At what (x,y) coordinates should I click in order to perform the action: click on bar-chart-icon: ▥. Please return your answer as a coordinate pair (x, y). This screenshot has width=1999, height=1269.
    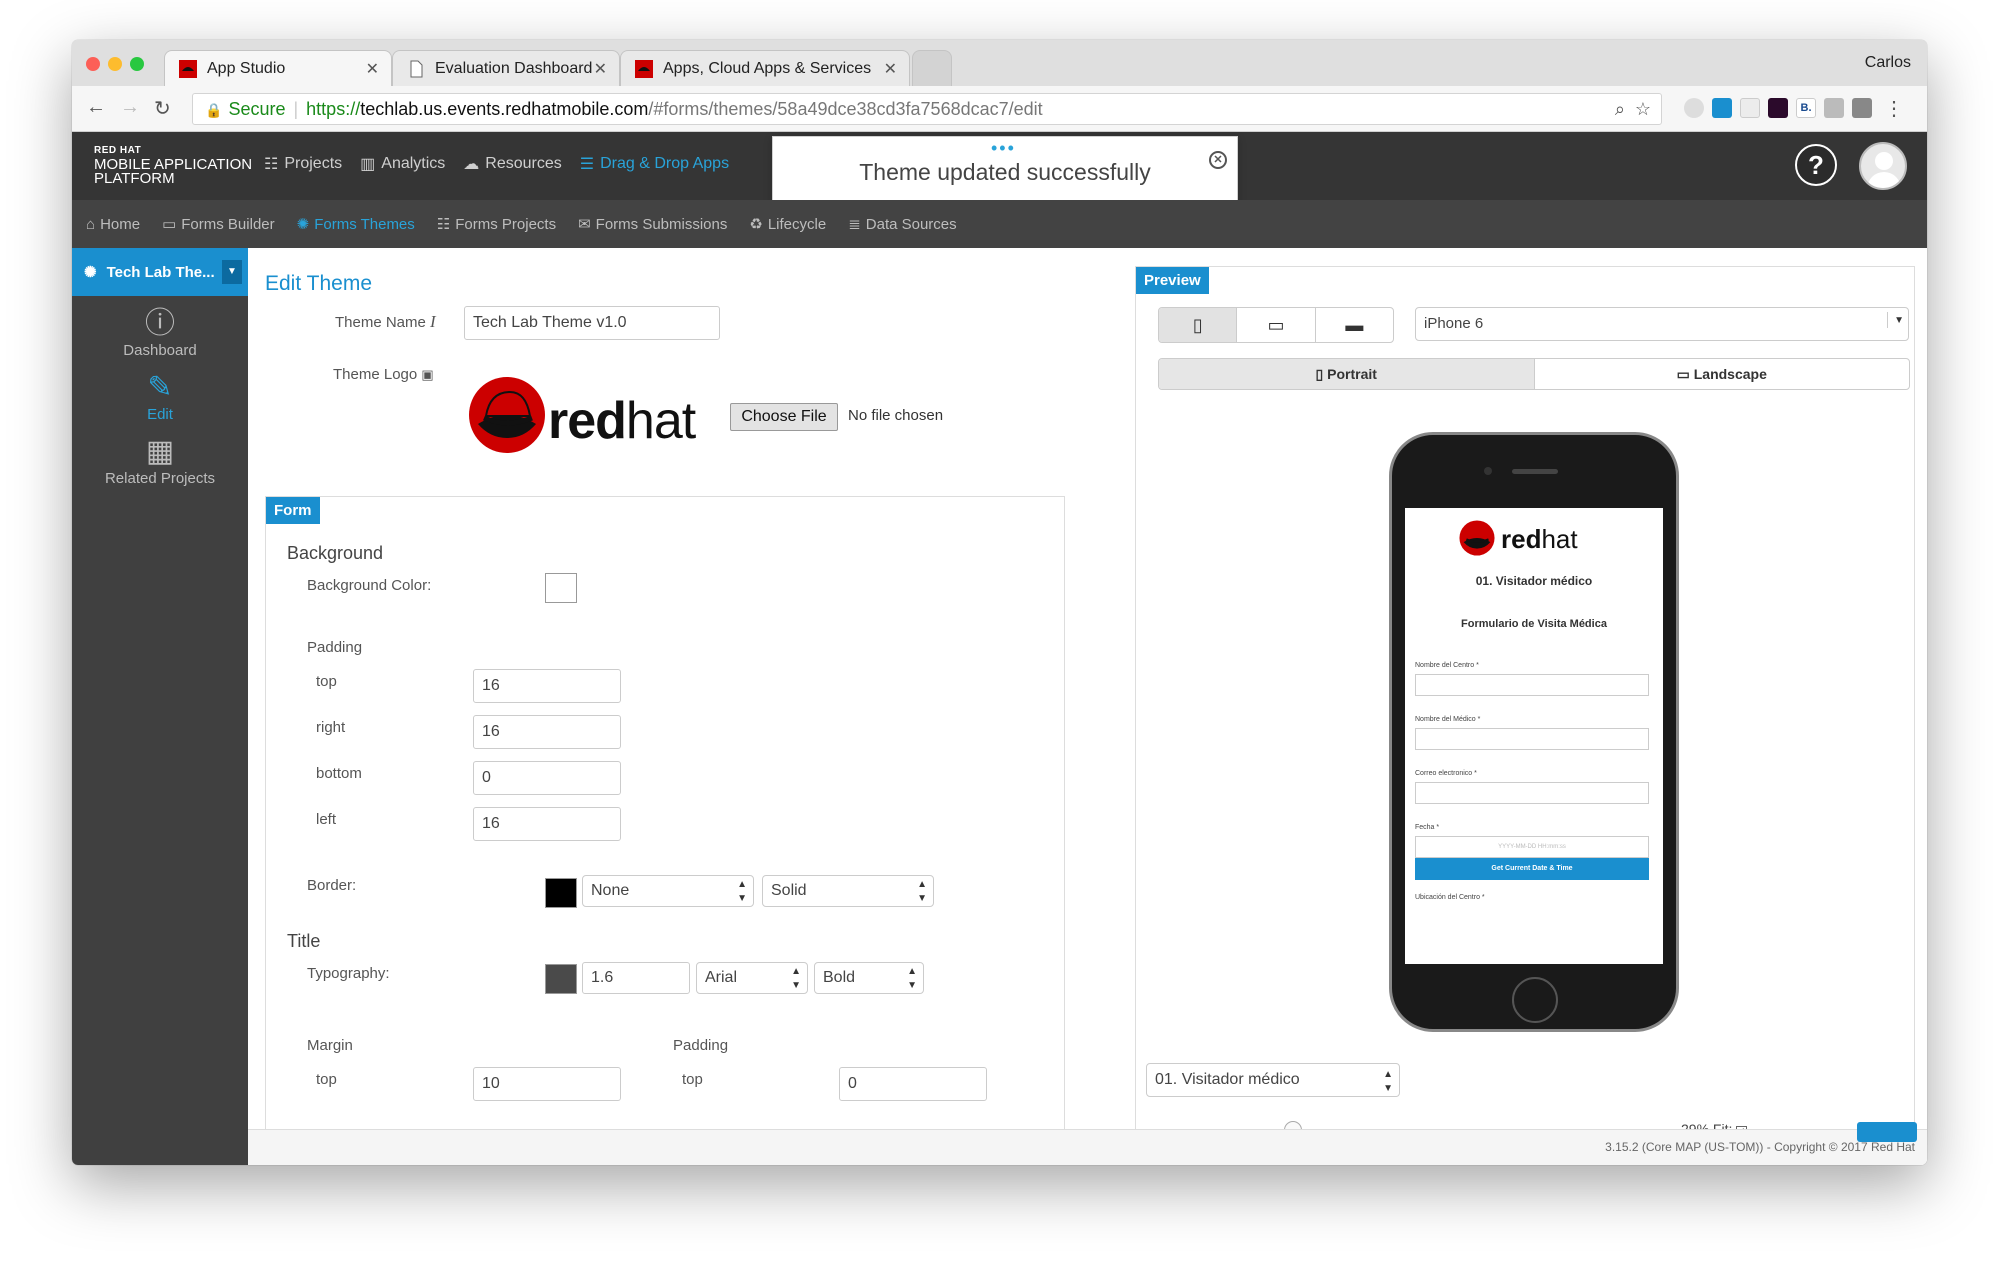
    Looking at the image, I should click on (368, 164).